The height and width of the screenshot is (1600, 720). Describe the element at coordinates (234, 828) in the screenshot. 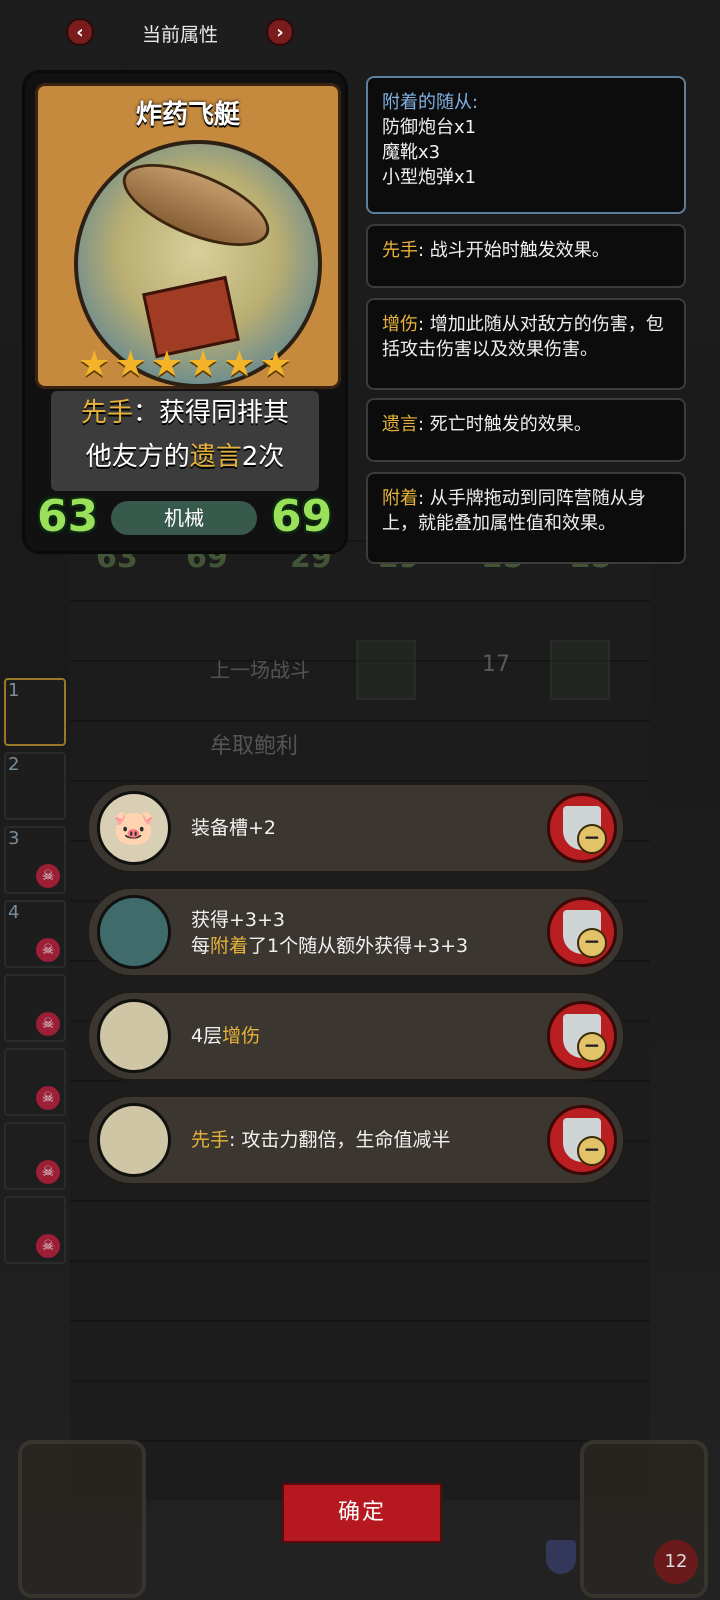

I see `spoil-text: 装备槽+2` at that location.